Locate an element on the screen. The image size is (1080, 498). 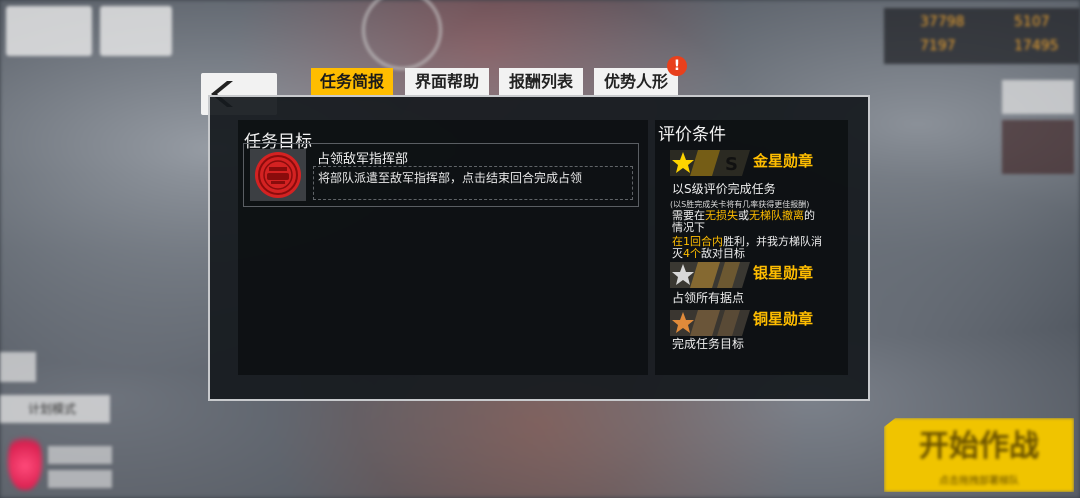
gold-condition-line: 灭4个敌对目标 is located at coordinates (708, 253).